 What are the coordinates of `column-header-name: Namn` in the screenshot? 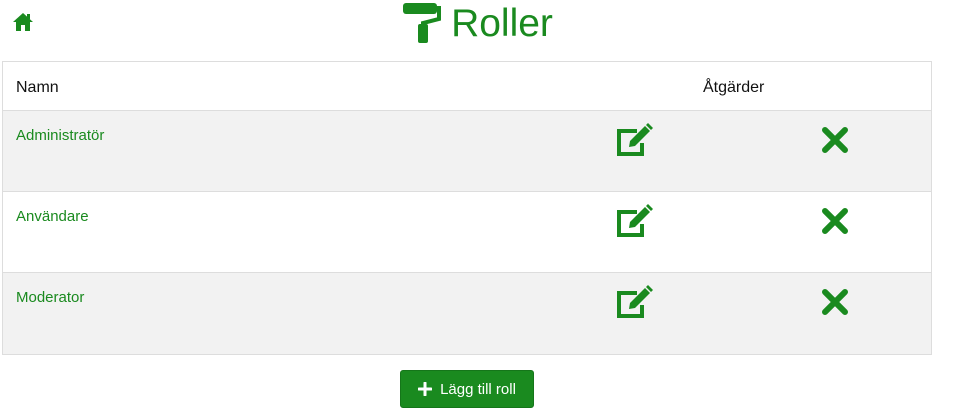 It's located at (37, 87).